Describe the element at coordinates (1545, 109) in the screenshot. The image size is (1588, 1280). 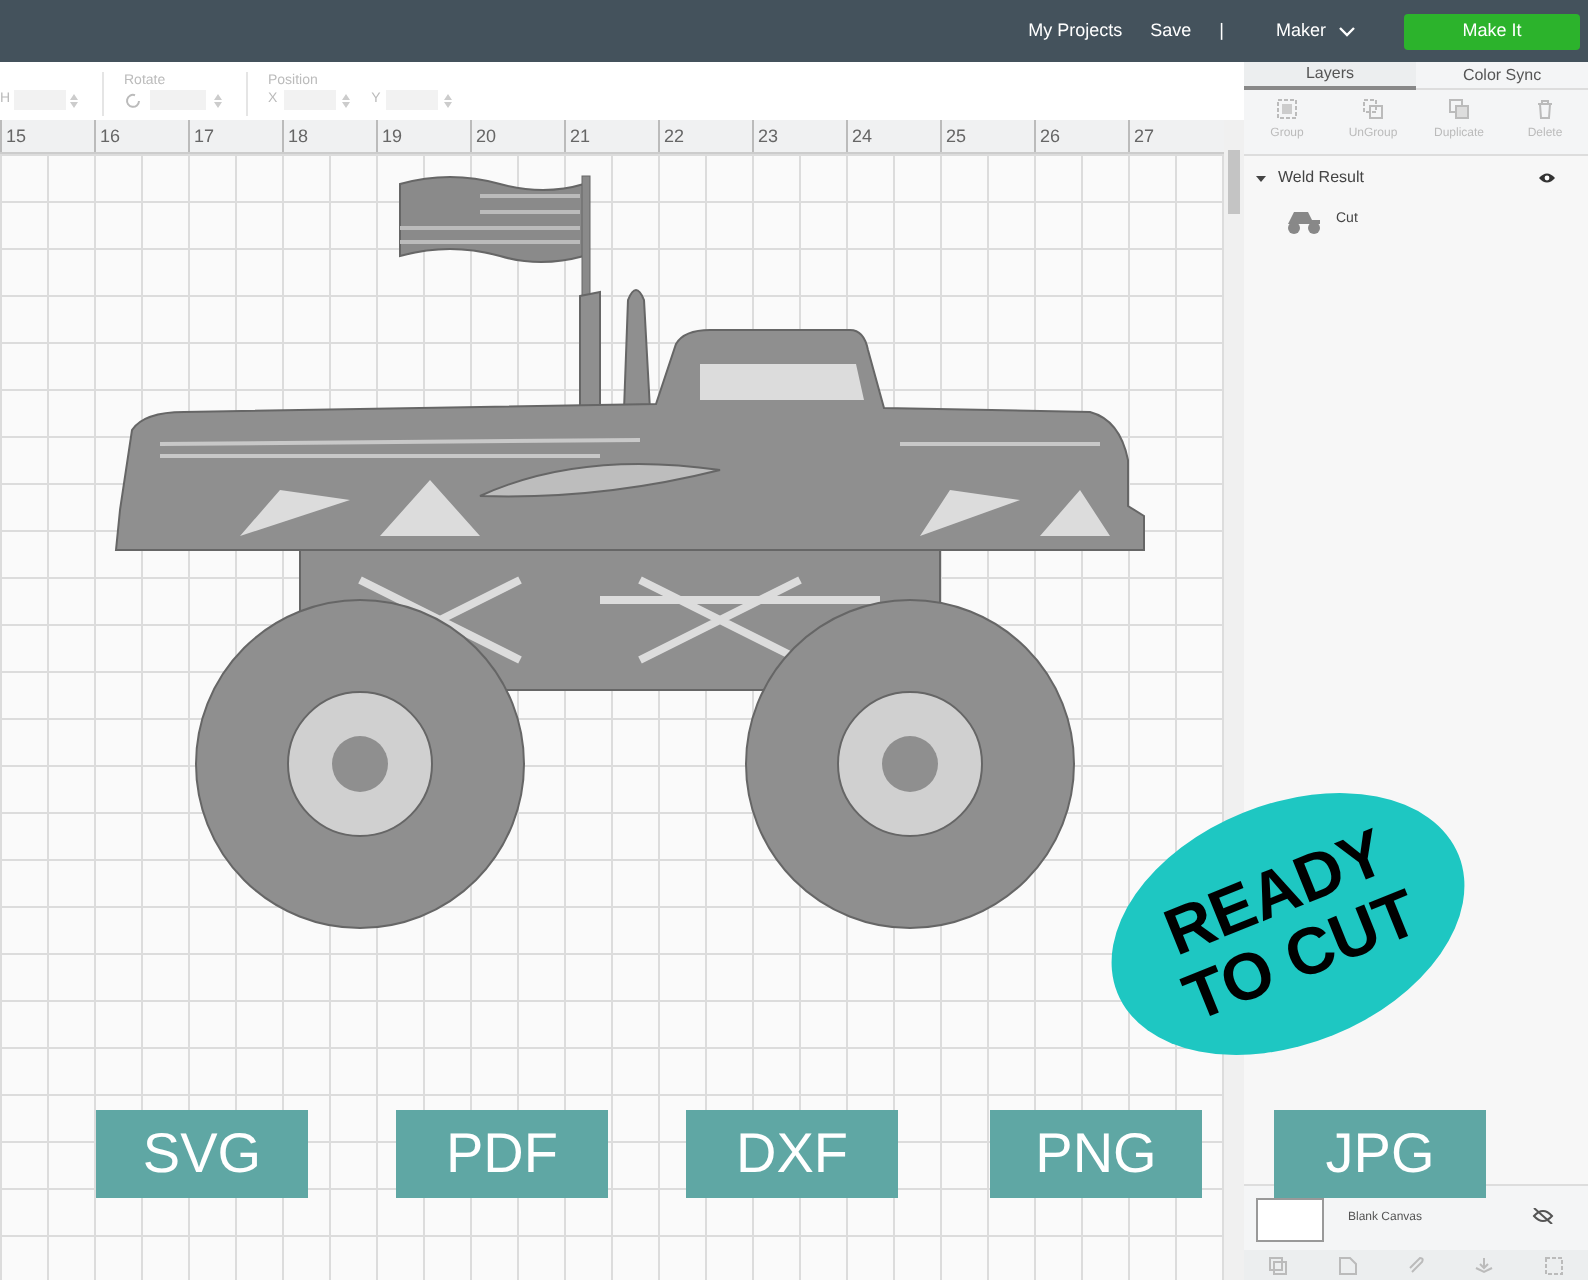
I see `trash-icon` at that location.